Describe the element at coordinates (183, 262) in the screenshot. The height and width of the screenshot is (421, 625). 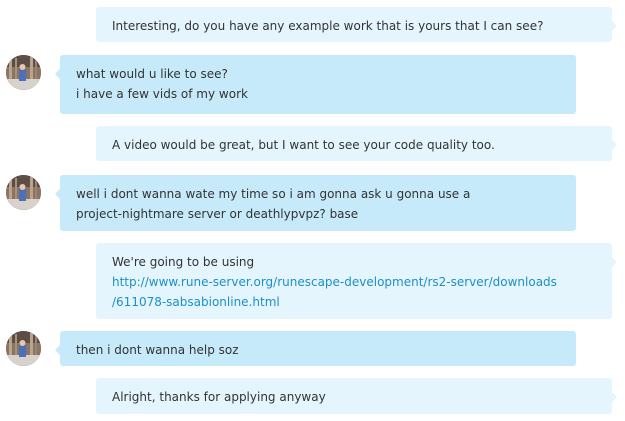
I see `message-text: We're going to be using` at that location.